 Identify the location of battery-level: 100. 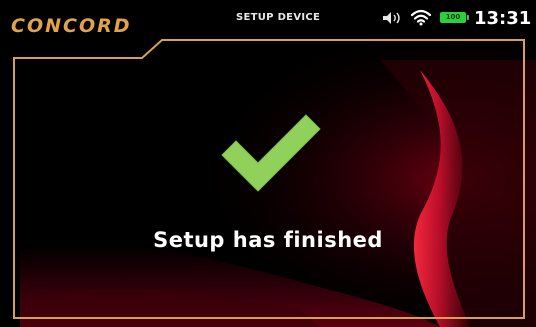
(453, 17).